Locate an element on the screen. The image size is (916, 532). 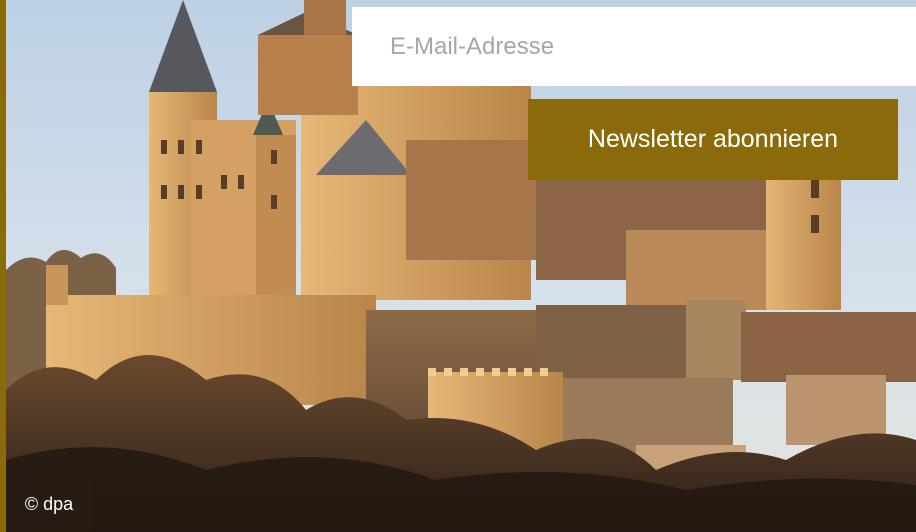
photo-credit: © dpa is located at coordinates (49, 504).